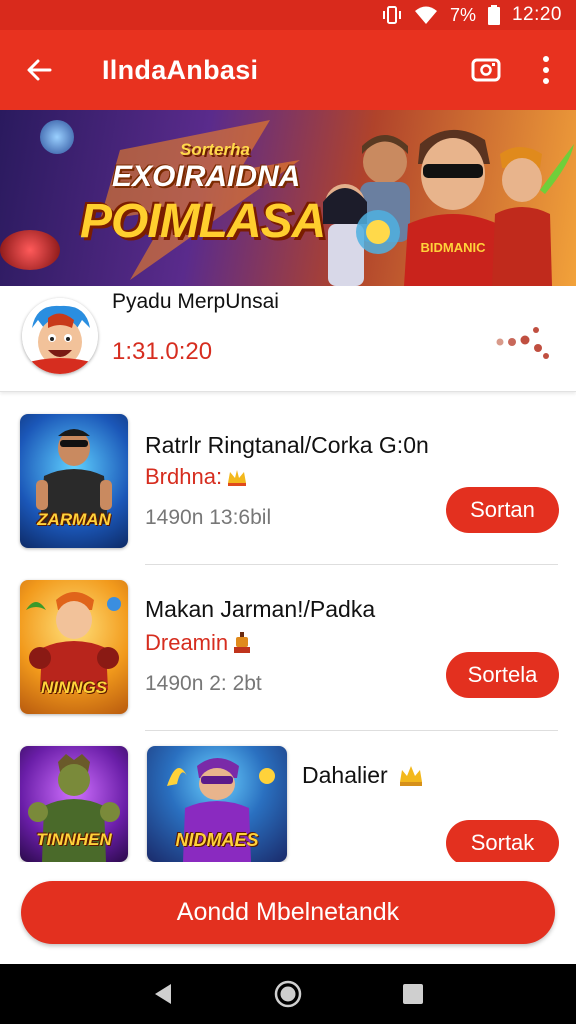 The image size is (576, 1024). Describe the element at coordinates (74, 839) in the screenshot. I see `thumbnail-title: TINNHEN` at that location.